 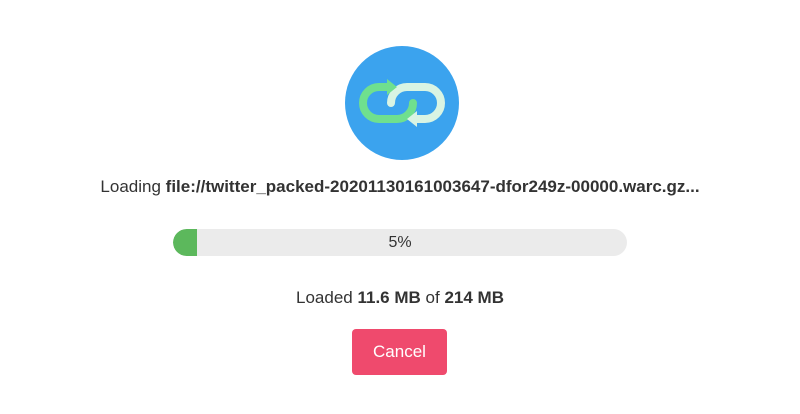 What do you see at coordinates (389, 297) in the screenshot?
I see `loaded-amount: 11.6 MB` at bounding box center [389, 297].